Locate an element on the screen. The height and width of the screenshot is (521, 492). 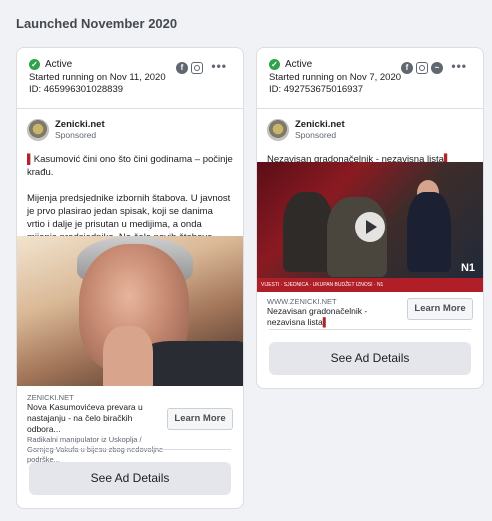
link-domain: ZENICKI.NET is located at coordinates (50, 397).